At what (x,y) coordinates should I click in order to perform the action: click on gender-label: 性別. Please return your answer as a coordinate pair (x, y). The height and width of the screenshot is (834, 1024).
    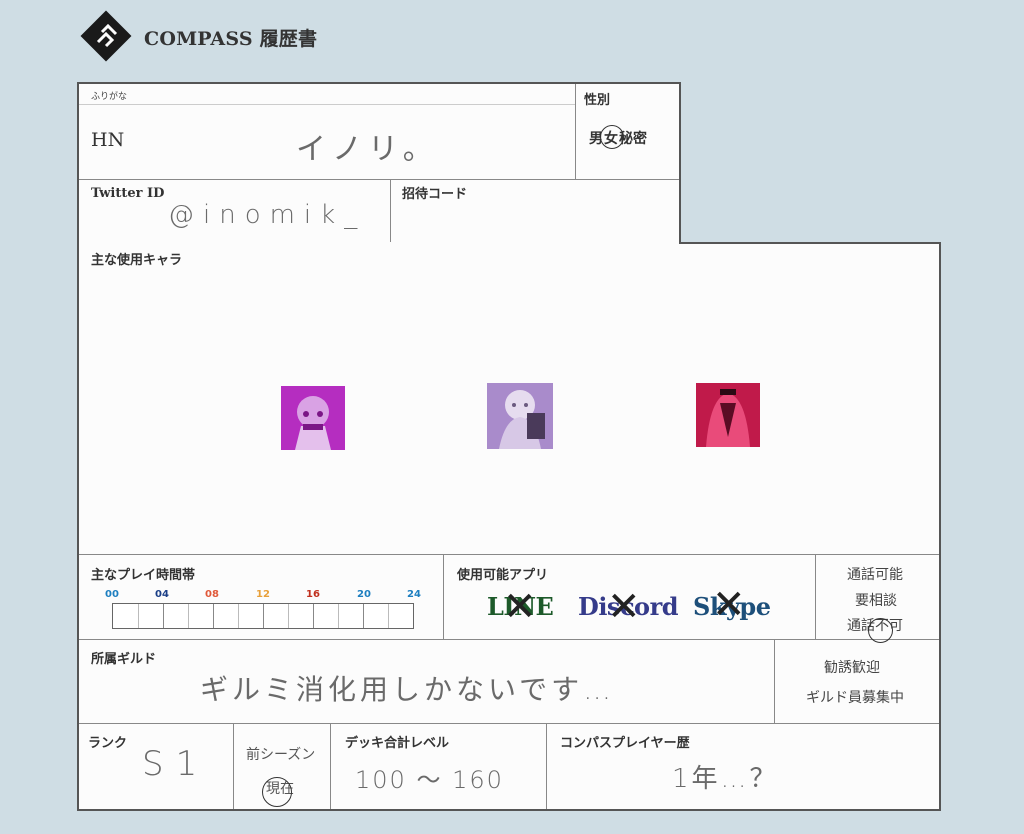
    Looking at the image, I should click on (597, 100).